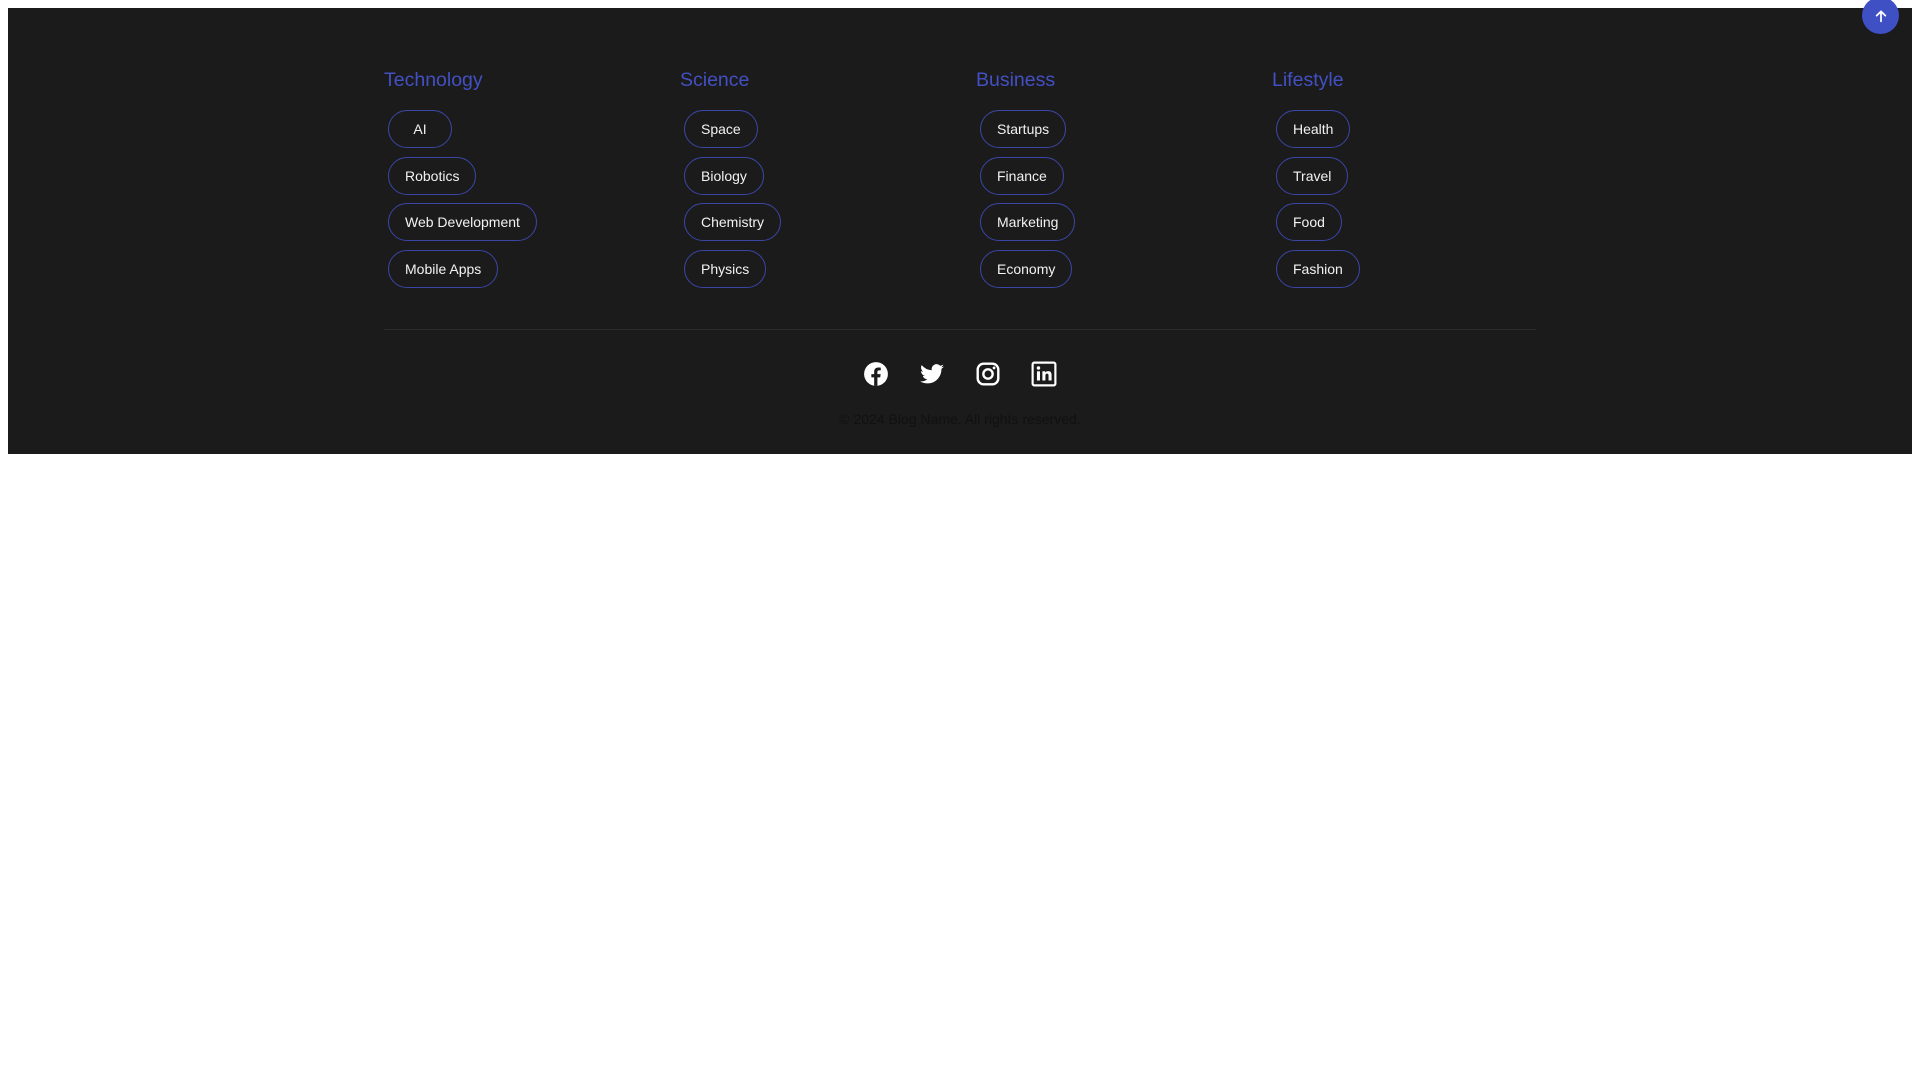 The width and height of the screenshot is (1920, 1080). Describe the element at coordinates (1124, 203) in the screenshot. I see `tag-list: Startups Finance Marketing Economy` at that location.